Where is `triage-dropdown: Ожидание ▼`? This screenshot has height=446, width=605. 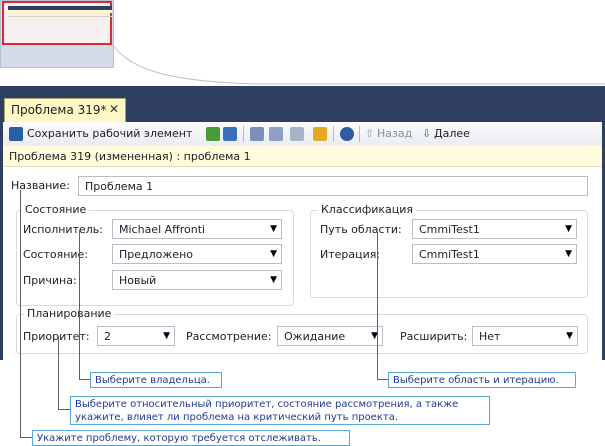 triage-dropdown: Ожидание ▼ is located at coordinates (330, 336).